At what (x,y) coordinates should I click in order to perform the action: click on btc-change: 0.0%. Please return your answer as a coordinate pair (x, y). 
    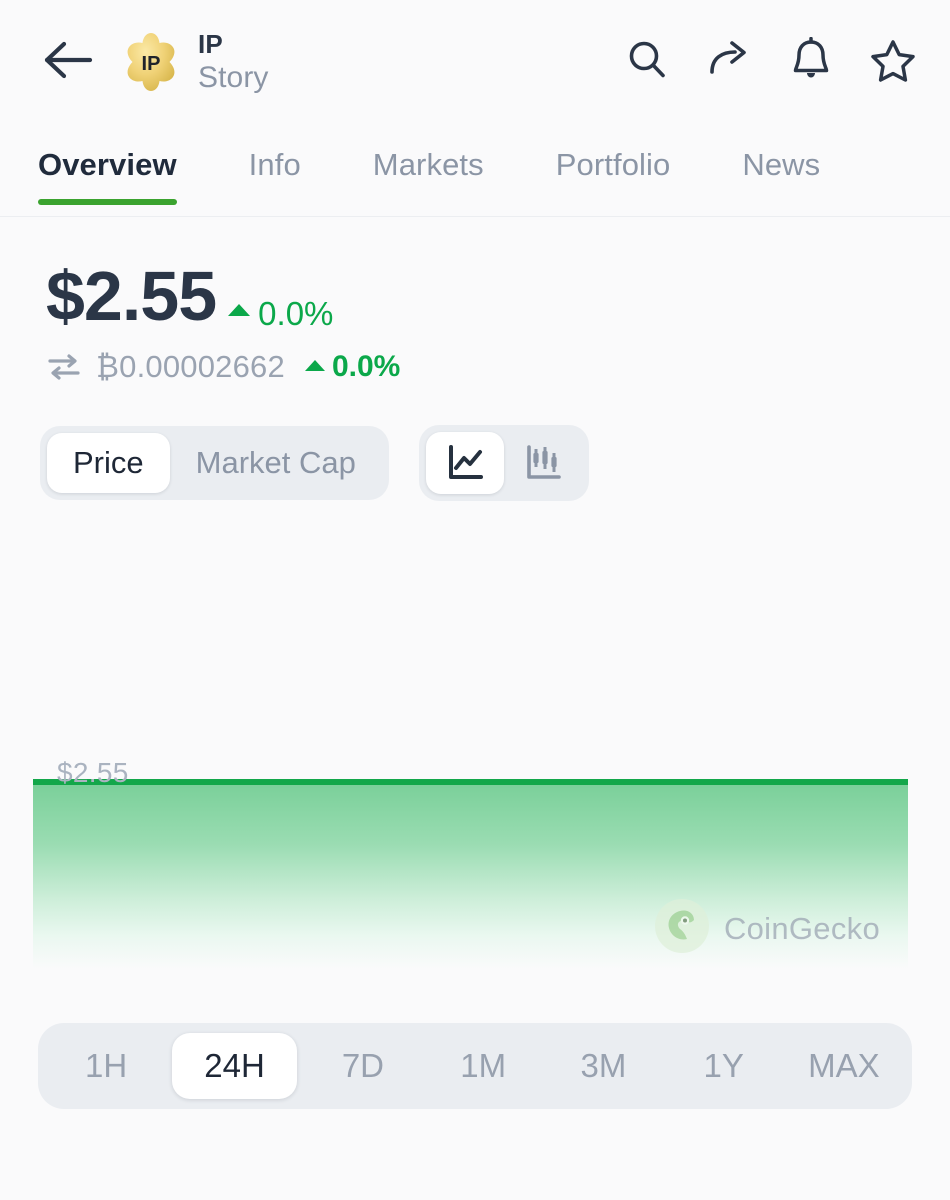
    Looking at the image, I should click on (352, 367).